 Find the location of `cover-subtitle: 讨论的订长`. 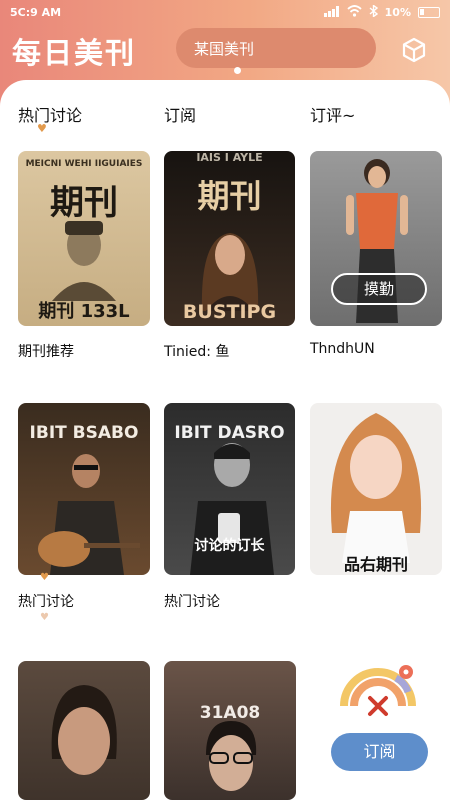

cover-subtitle: 讨论的订长 is located at coordinates (229, 546).